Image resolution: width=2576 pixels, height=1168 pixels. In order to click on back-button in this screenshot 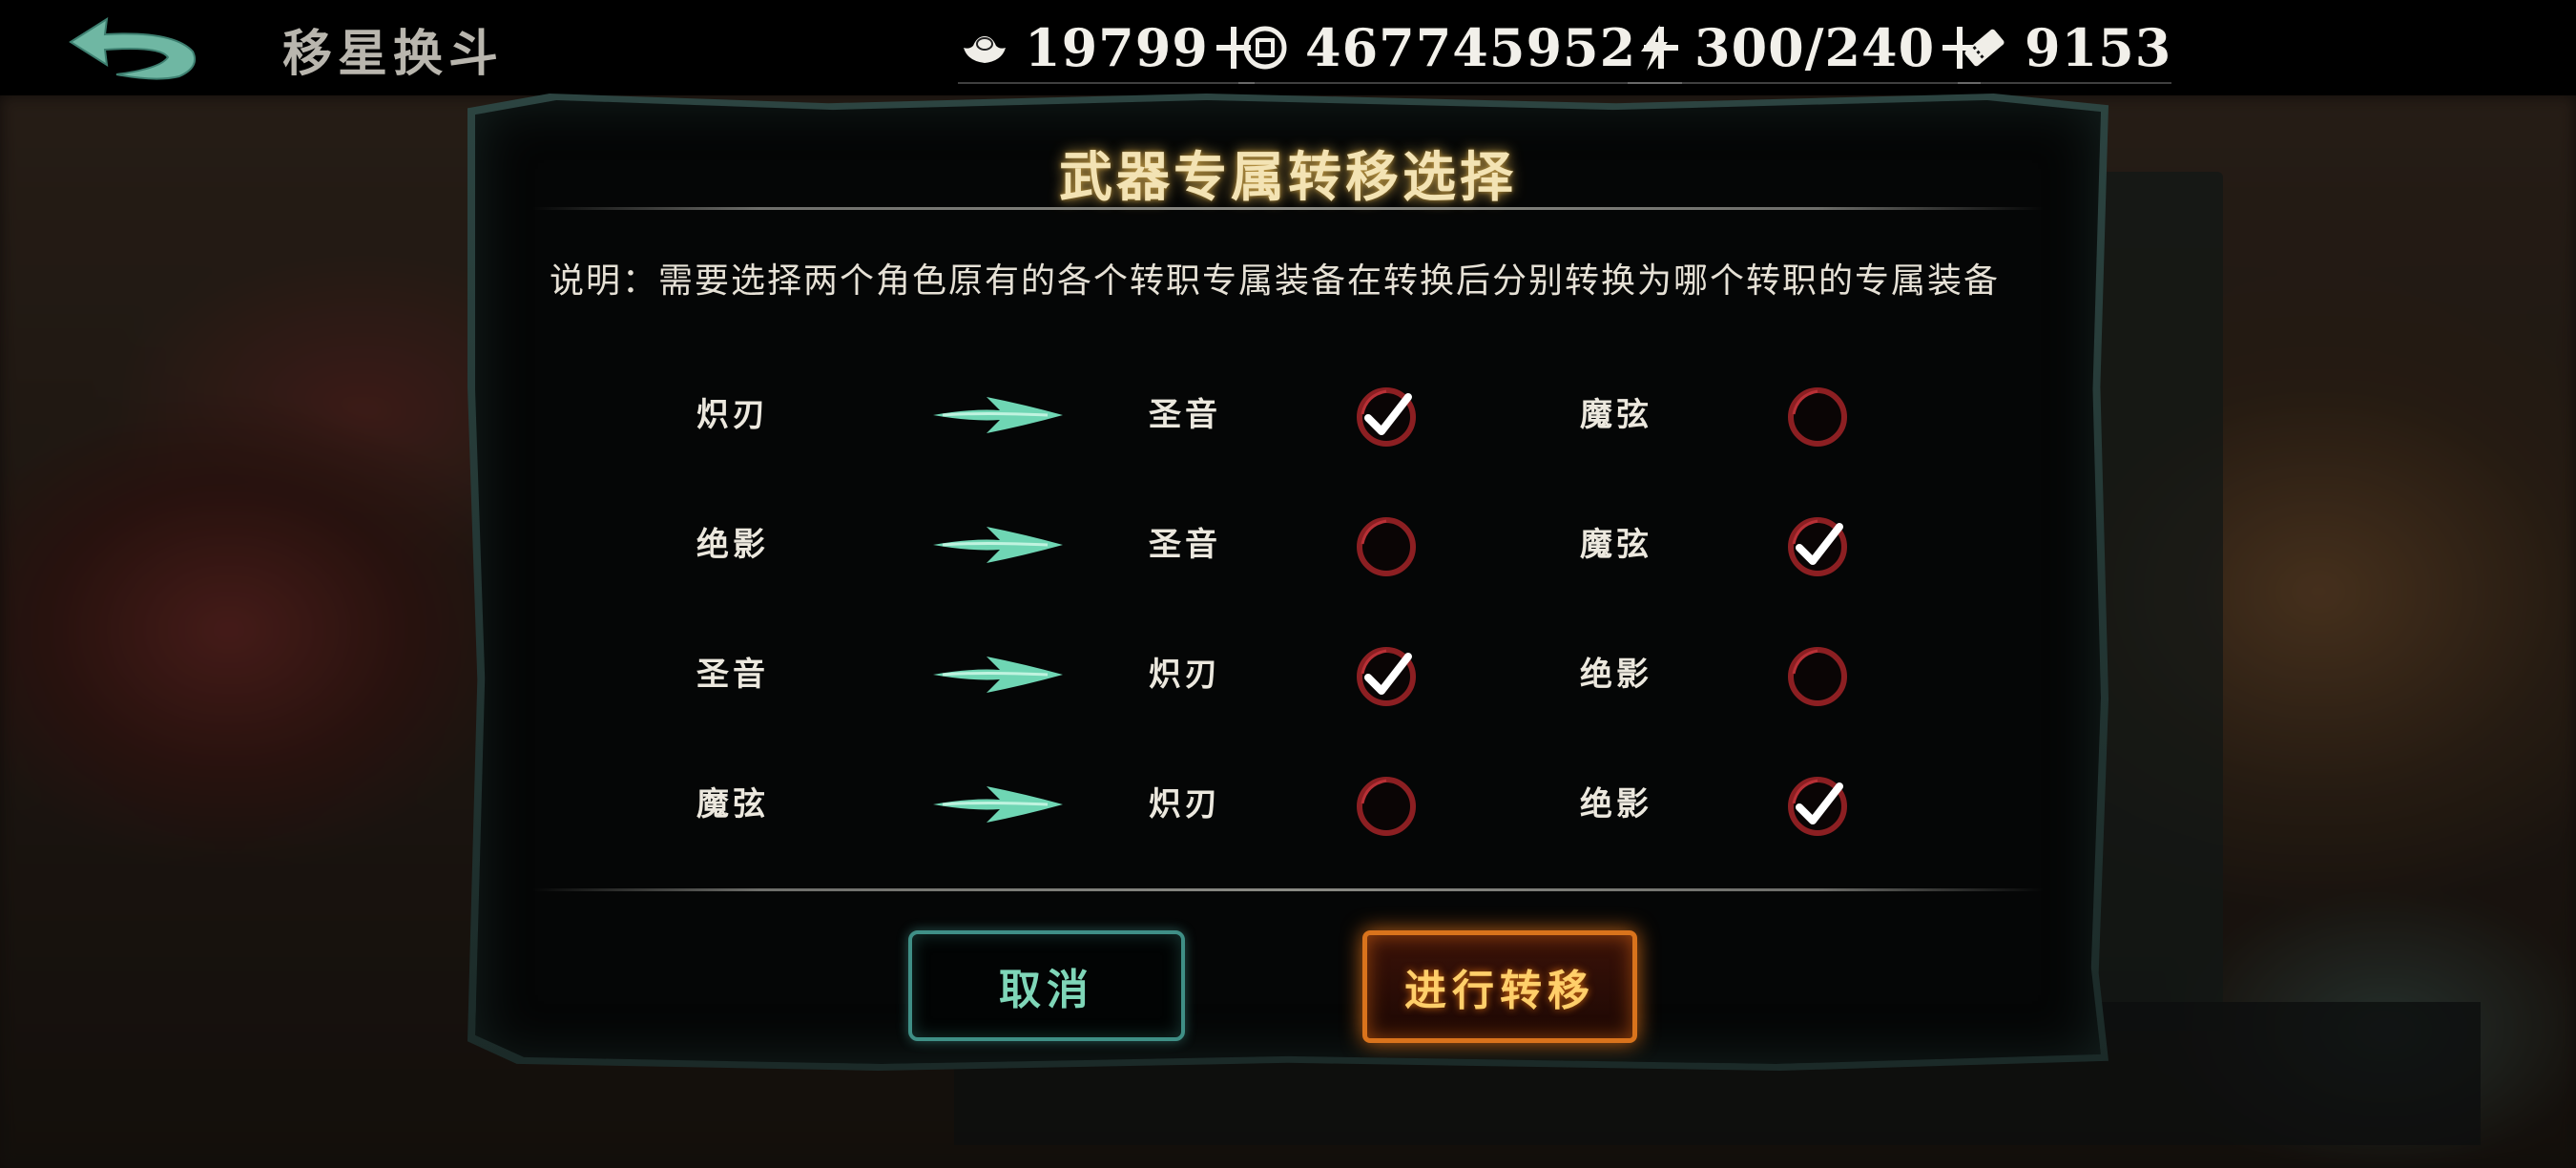, I will do `click(132, 49)`.